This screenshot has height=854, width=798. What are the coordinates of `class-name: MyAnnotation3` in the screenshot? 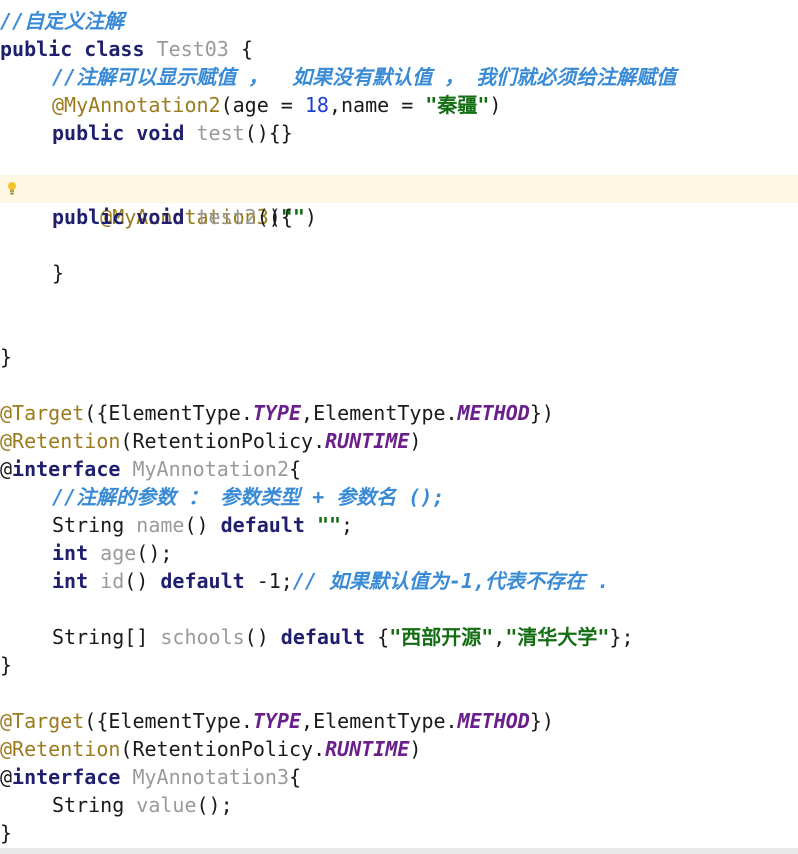 It's located at (211, 777).